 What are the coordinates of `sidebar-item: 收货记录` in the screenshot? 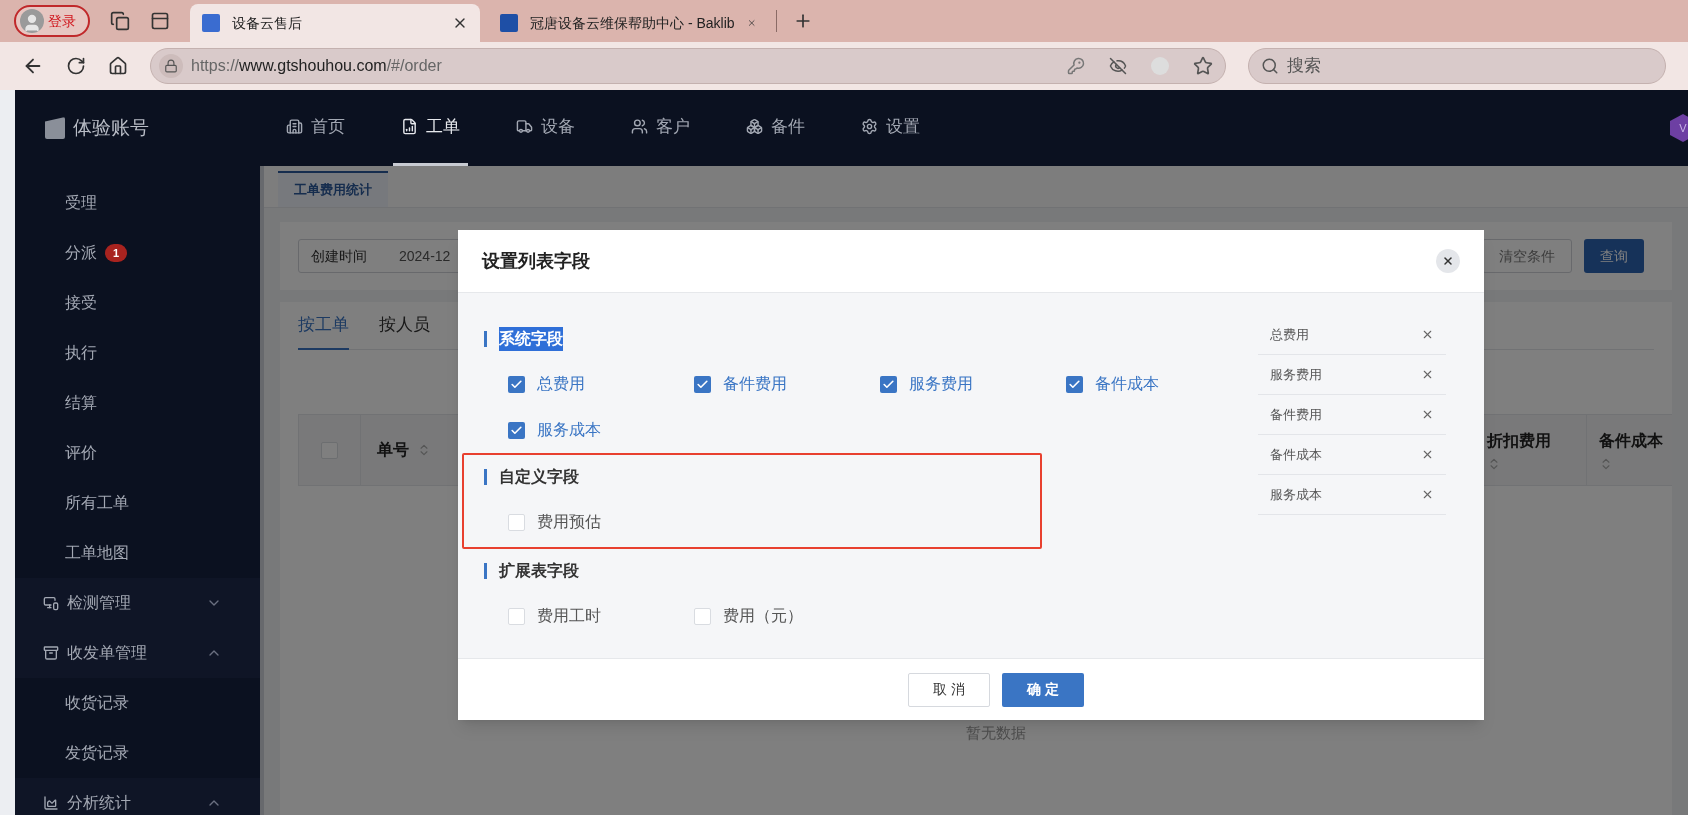 It's located at (97, 703).